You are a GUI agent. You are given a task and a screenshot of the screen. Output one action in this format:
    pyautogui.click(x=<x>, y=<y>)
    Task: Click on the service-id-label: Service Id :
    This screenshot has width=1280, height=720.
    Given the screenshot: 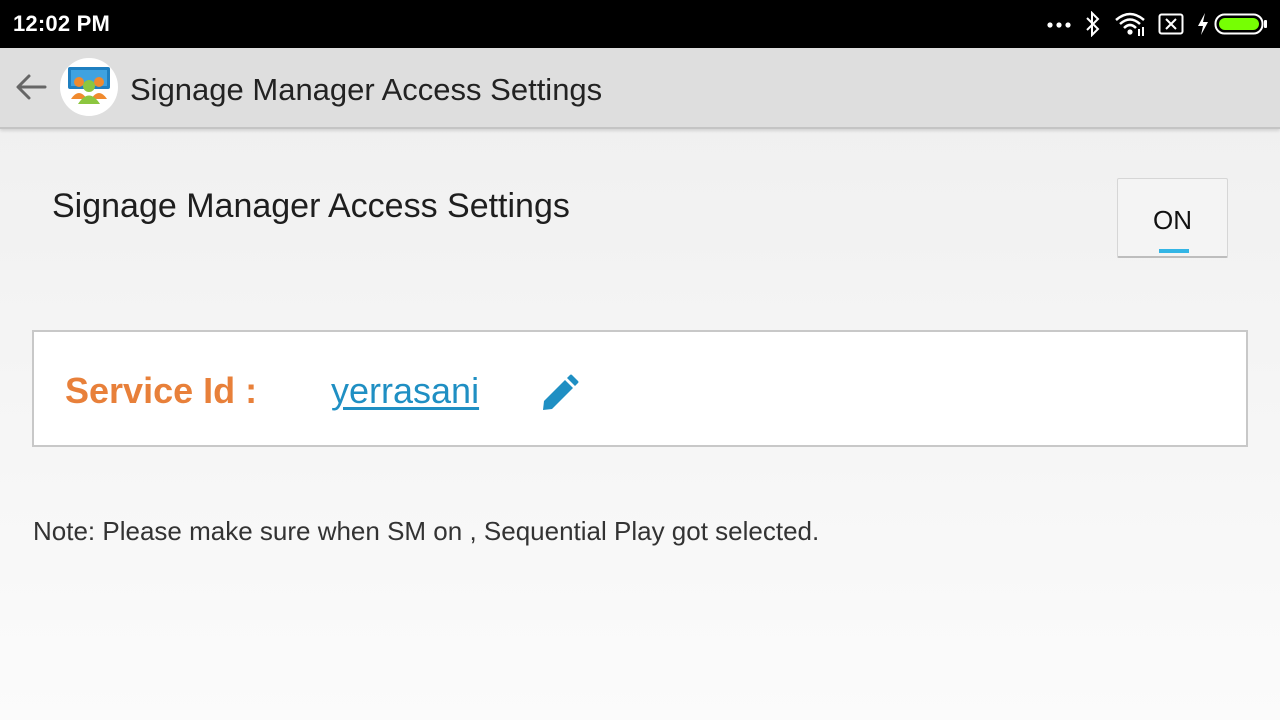 What is the action you would take?
    pyautogui.click(x=161, y=390)
    